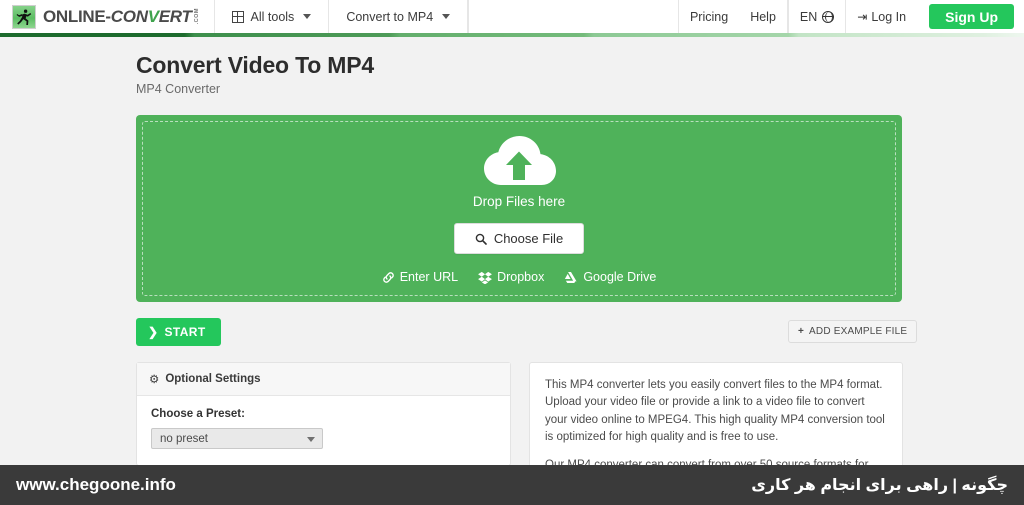  What do you see at coordinates (971, 16) in the screenshot?
I see `signup-button: Sign Up` at bounding box center [971, 16].